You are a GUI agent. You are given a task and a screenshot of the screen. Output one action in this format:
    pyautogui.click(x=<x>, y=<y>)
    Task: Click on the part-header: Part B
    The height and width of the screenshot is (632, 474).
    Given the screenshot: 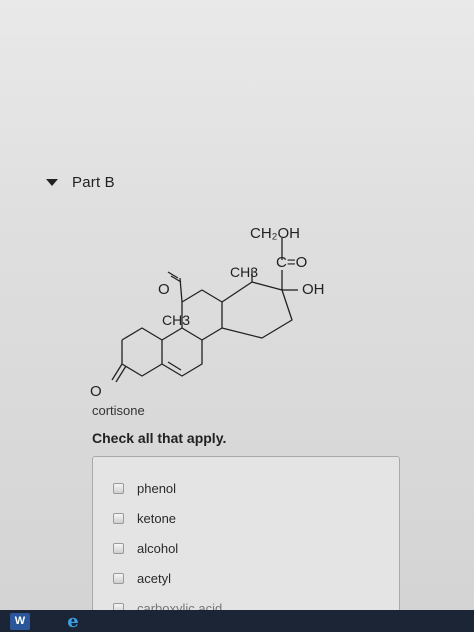 What is the action you would take?
    pyautogui.click(x=80, y=182)
    